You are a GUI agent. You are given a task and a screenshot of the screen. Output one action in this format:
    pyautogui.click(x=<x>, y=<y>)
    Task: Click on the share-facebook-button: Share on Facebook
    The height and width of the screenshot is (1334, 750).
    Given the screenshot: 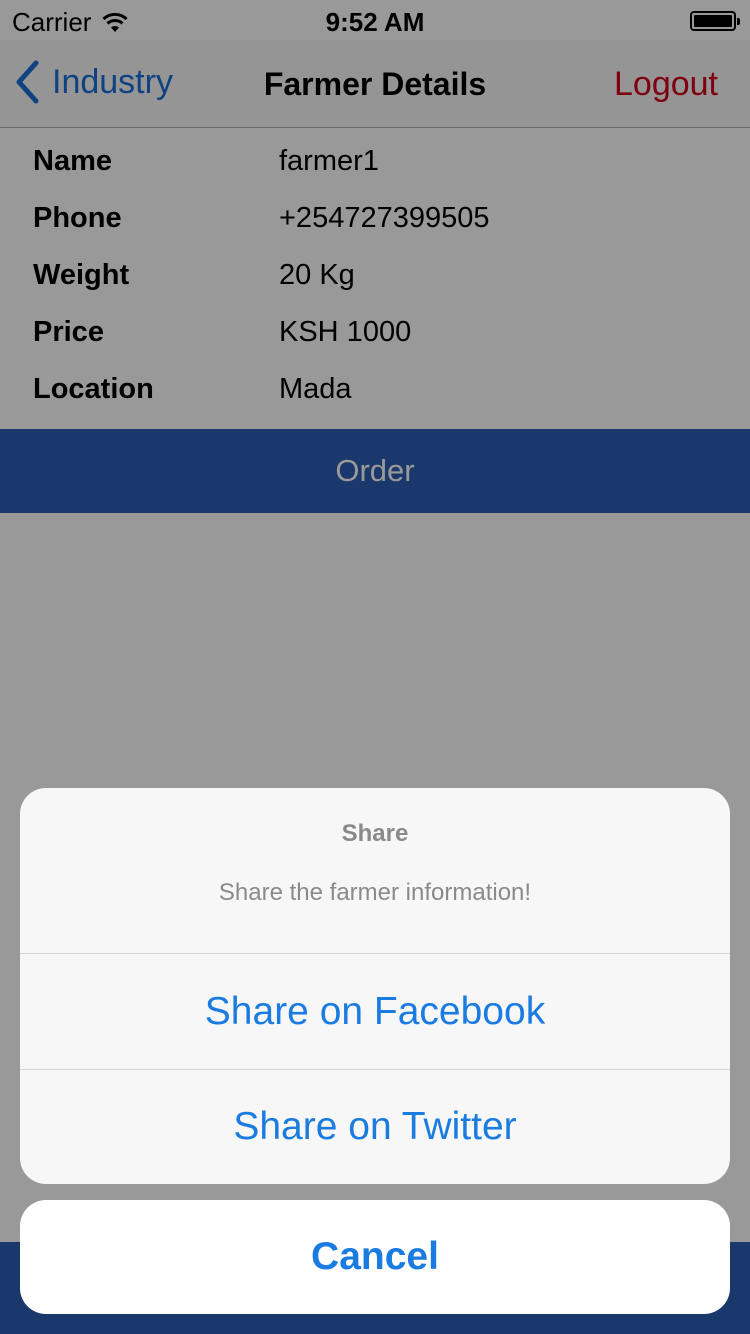 What is the action you would take?
    pyautogui.click(x=375, y=1011)
    